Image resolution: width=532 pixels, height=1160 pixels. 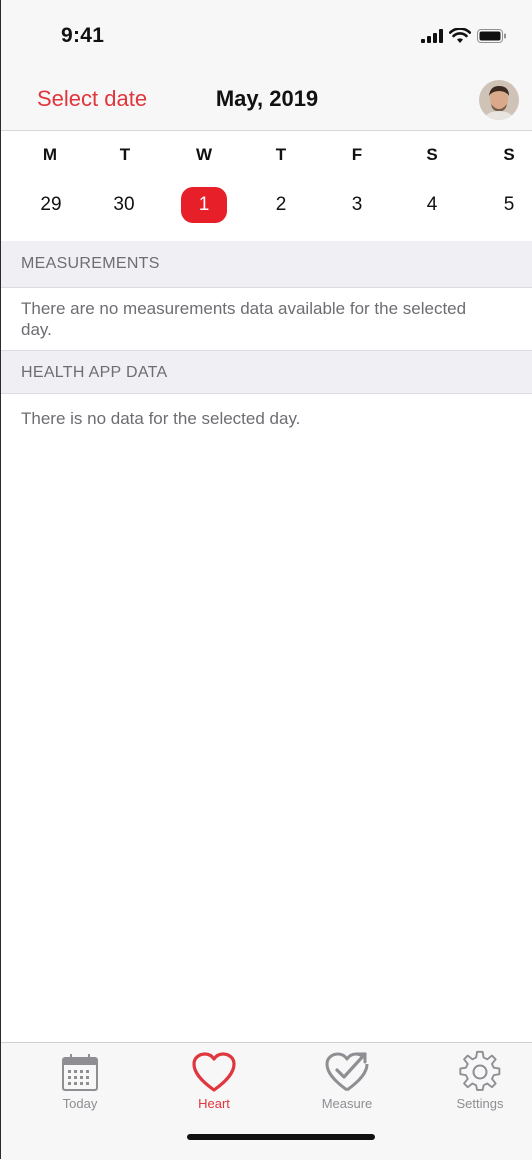 I want to click on calendar-day: 5, so click(x=509, y=205).